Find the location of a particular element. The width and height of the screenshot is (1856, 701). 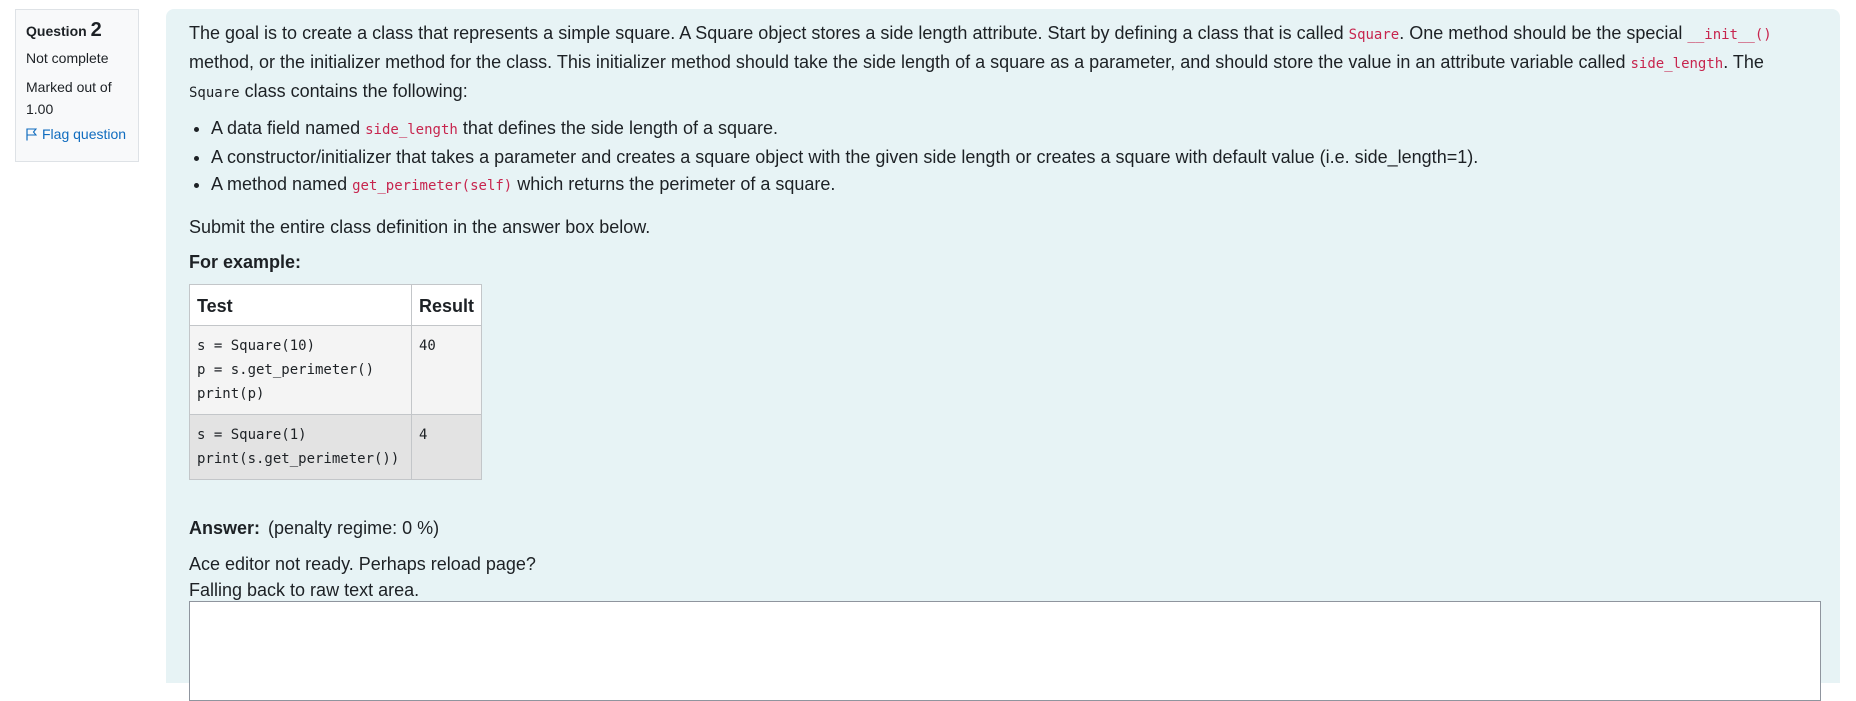

code-init: __init__() is located at coordinates (1729, 35).